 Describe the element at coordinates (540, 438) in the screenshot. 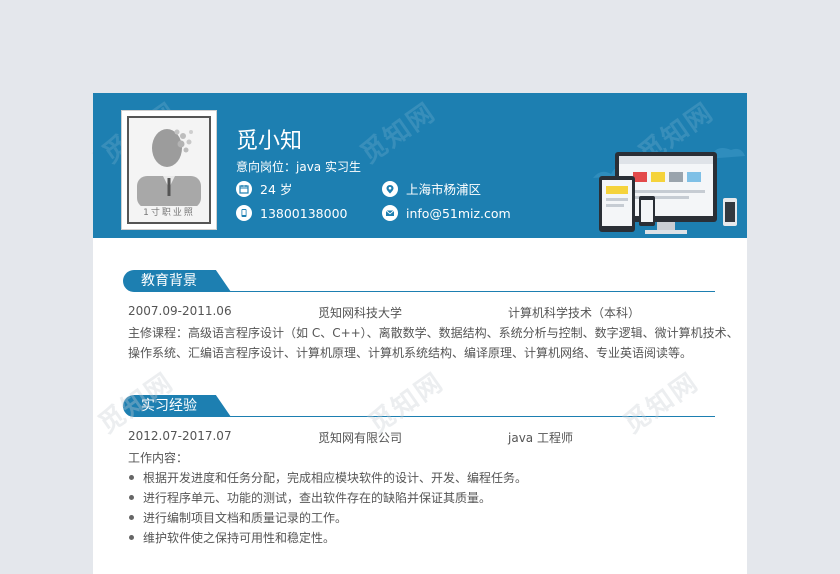

I see `internship-role: java 工程师` at that location.